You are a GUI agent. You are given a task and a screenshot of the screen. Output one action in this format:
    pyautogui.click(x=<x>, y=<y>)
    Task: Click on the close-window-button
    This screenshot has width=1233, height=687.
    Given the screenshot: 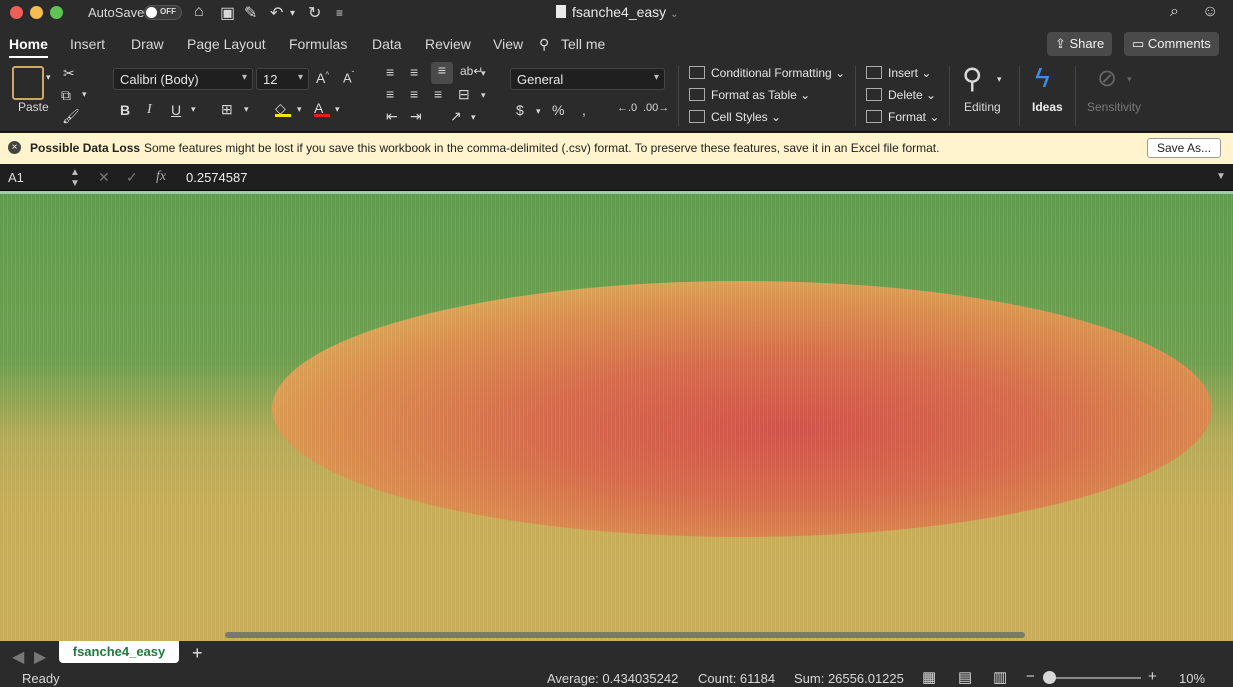 What is the action you would take?
    pyautogui.click(x=16, y=12)
    